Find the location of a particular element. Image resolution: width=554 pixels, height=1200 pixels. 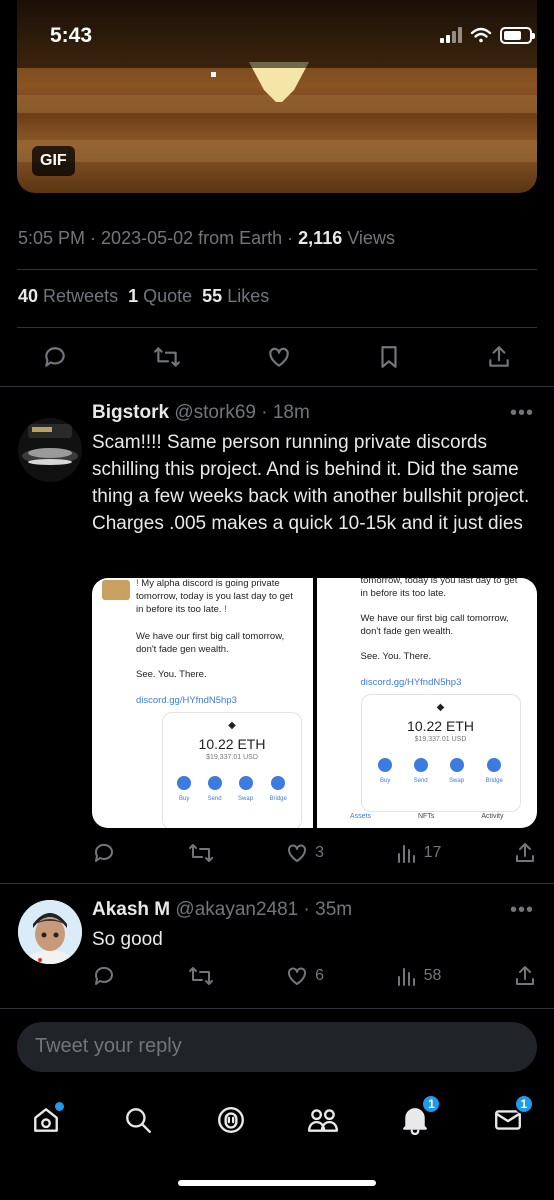

tweet-source: from Earth is located at coordinates (240, 238).